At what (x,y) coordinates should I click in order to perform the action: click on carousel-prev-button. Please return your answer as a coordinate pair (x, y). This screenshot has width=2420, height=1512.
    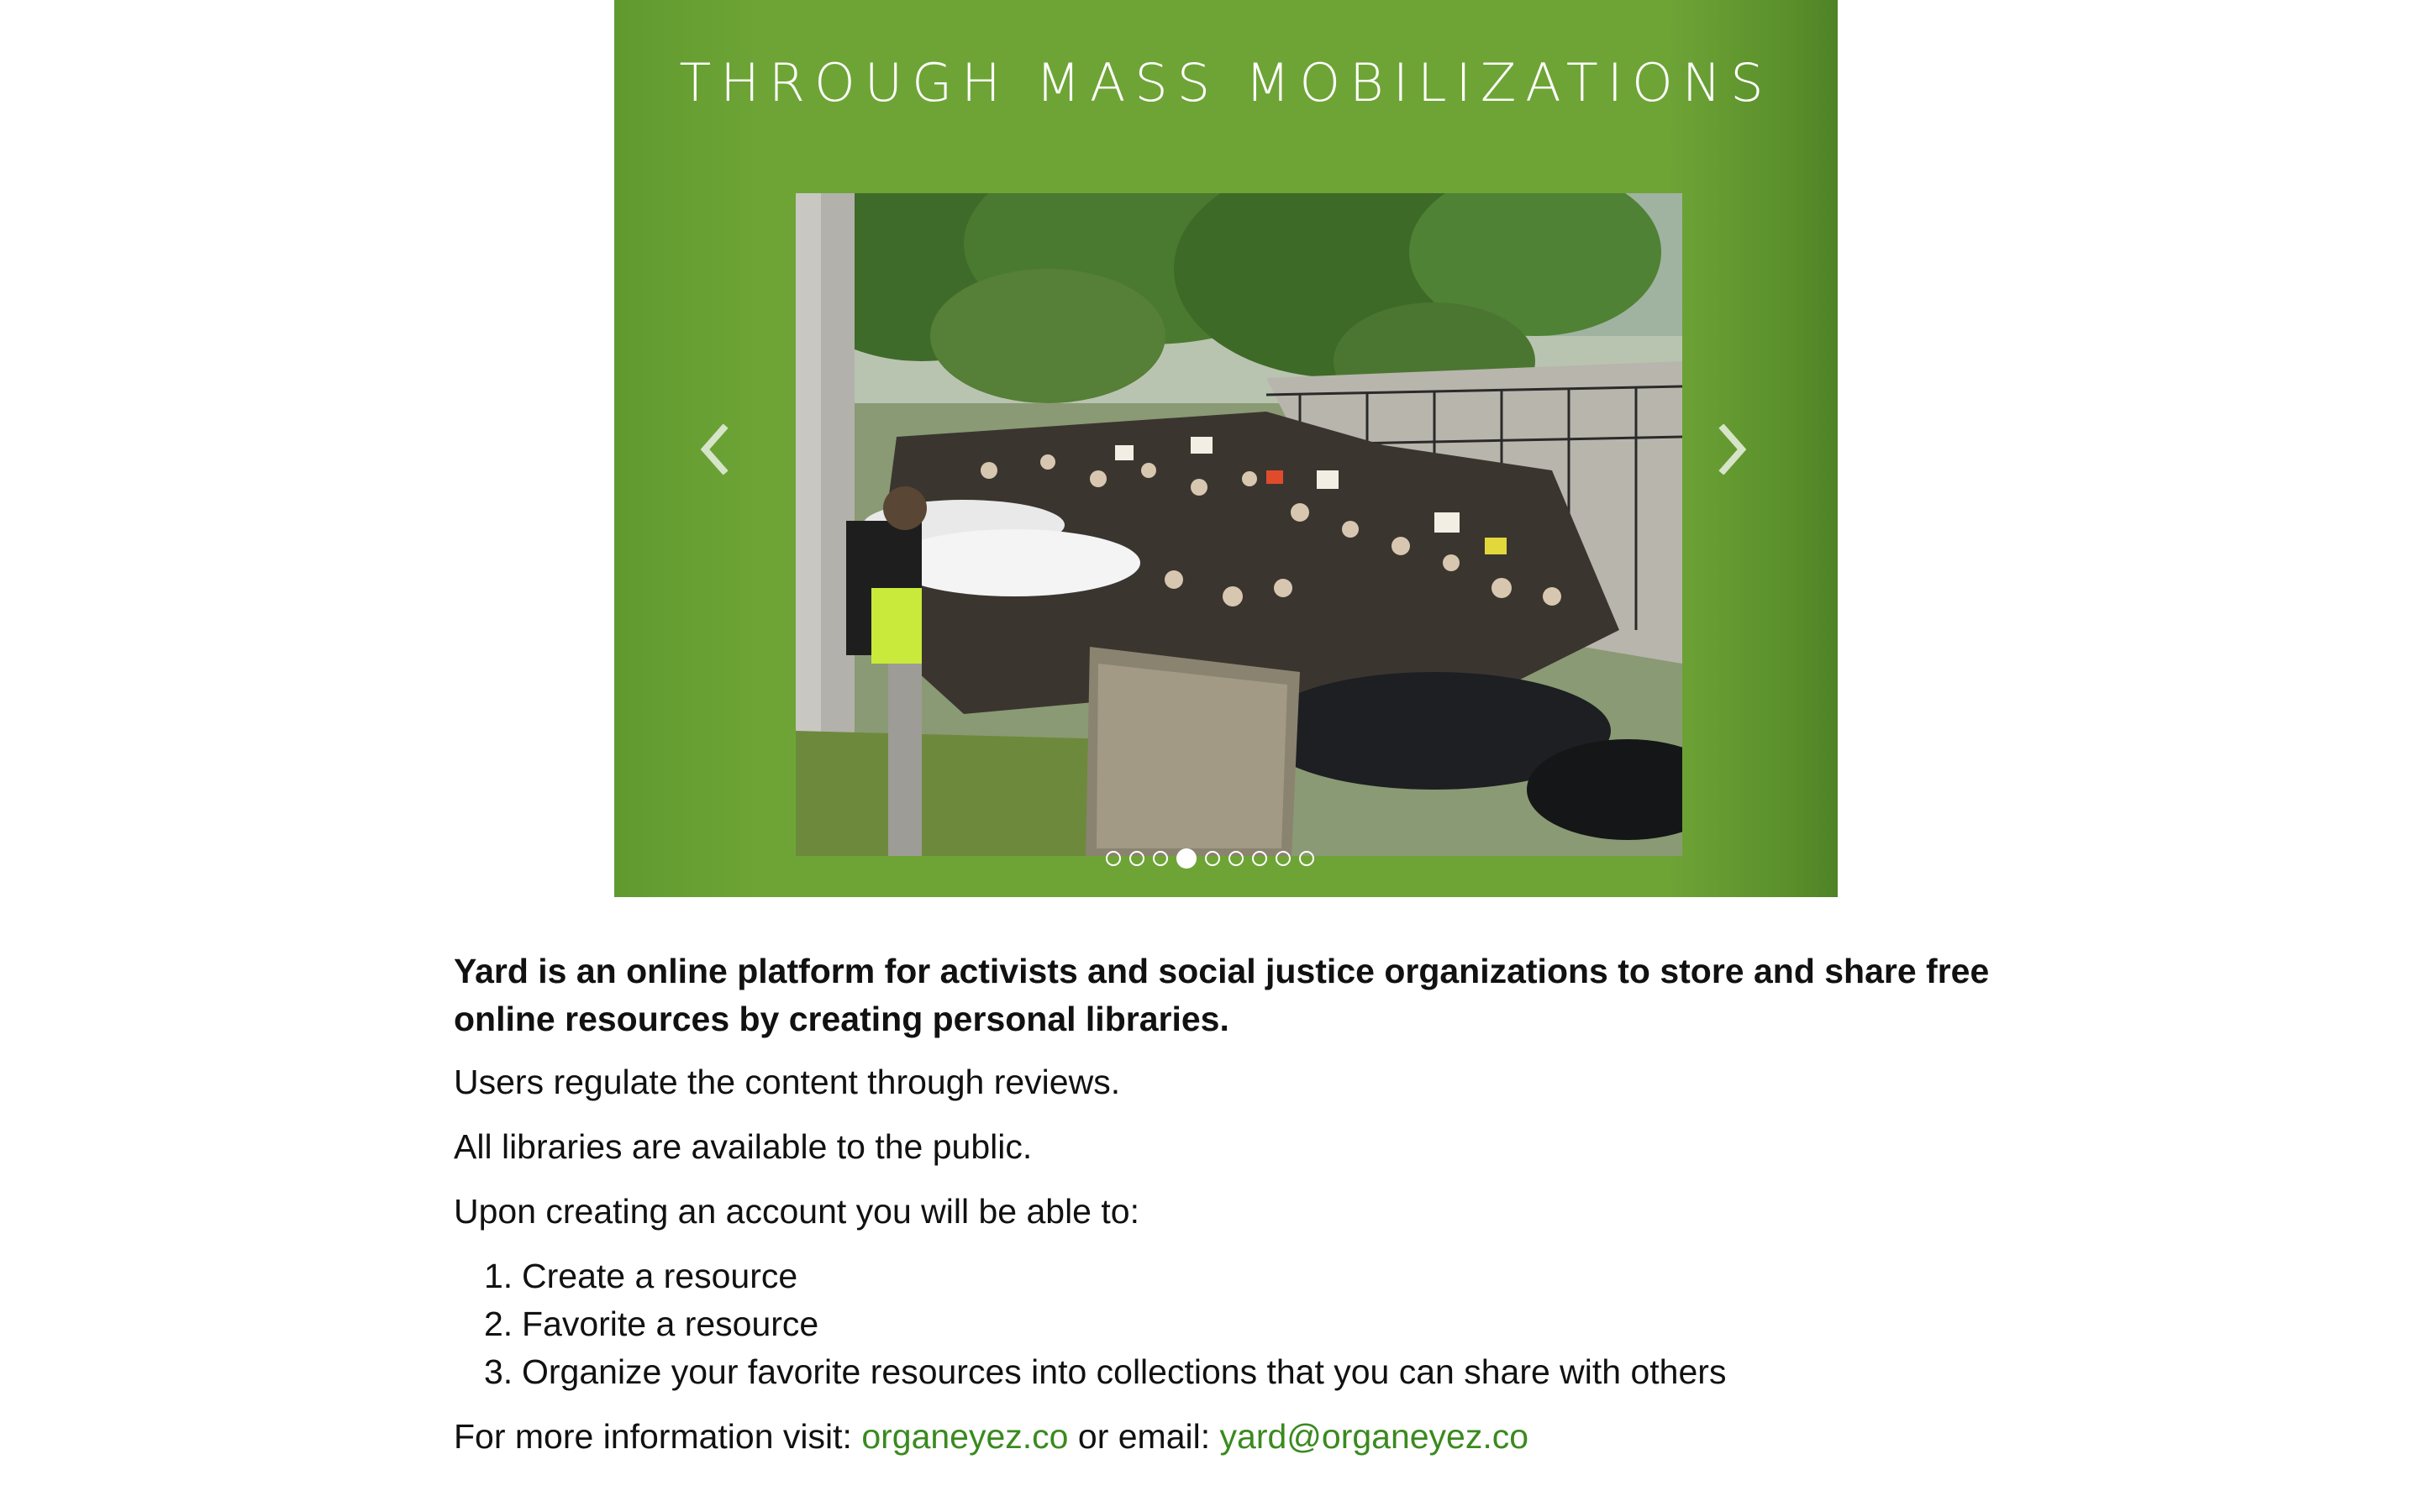
    Looking at the image, I should click on (715, 449).